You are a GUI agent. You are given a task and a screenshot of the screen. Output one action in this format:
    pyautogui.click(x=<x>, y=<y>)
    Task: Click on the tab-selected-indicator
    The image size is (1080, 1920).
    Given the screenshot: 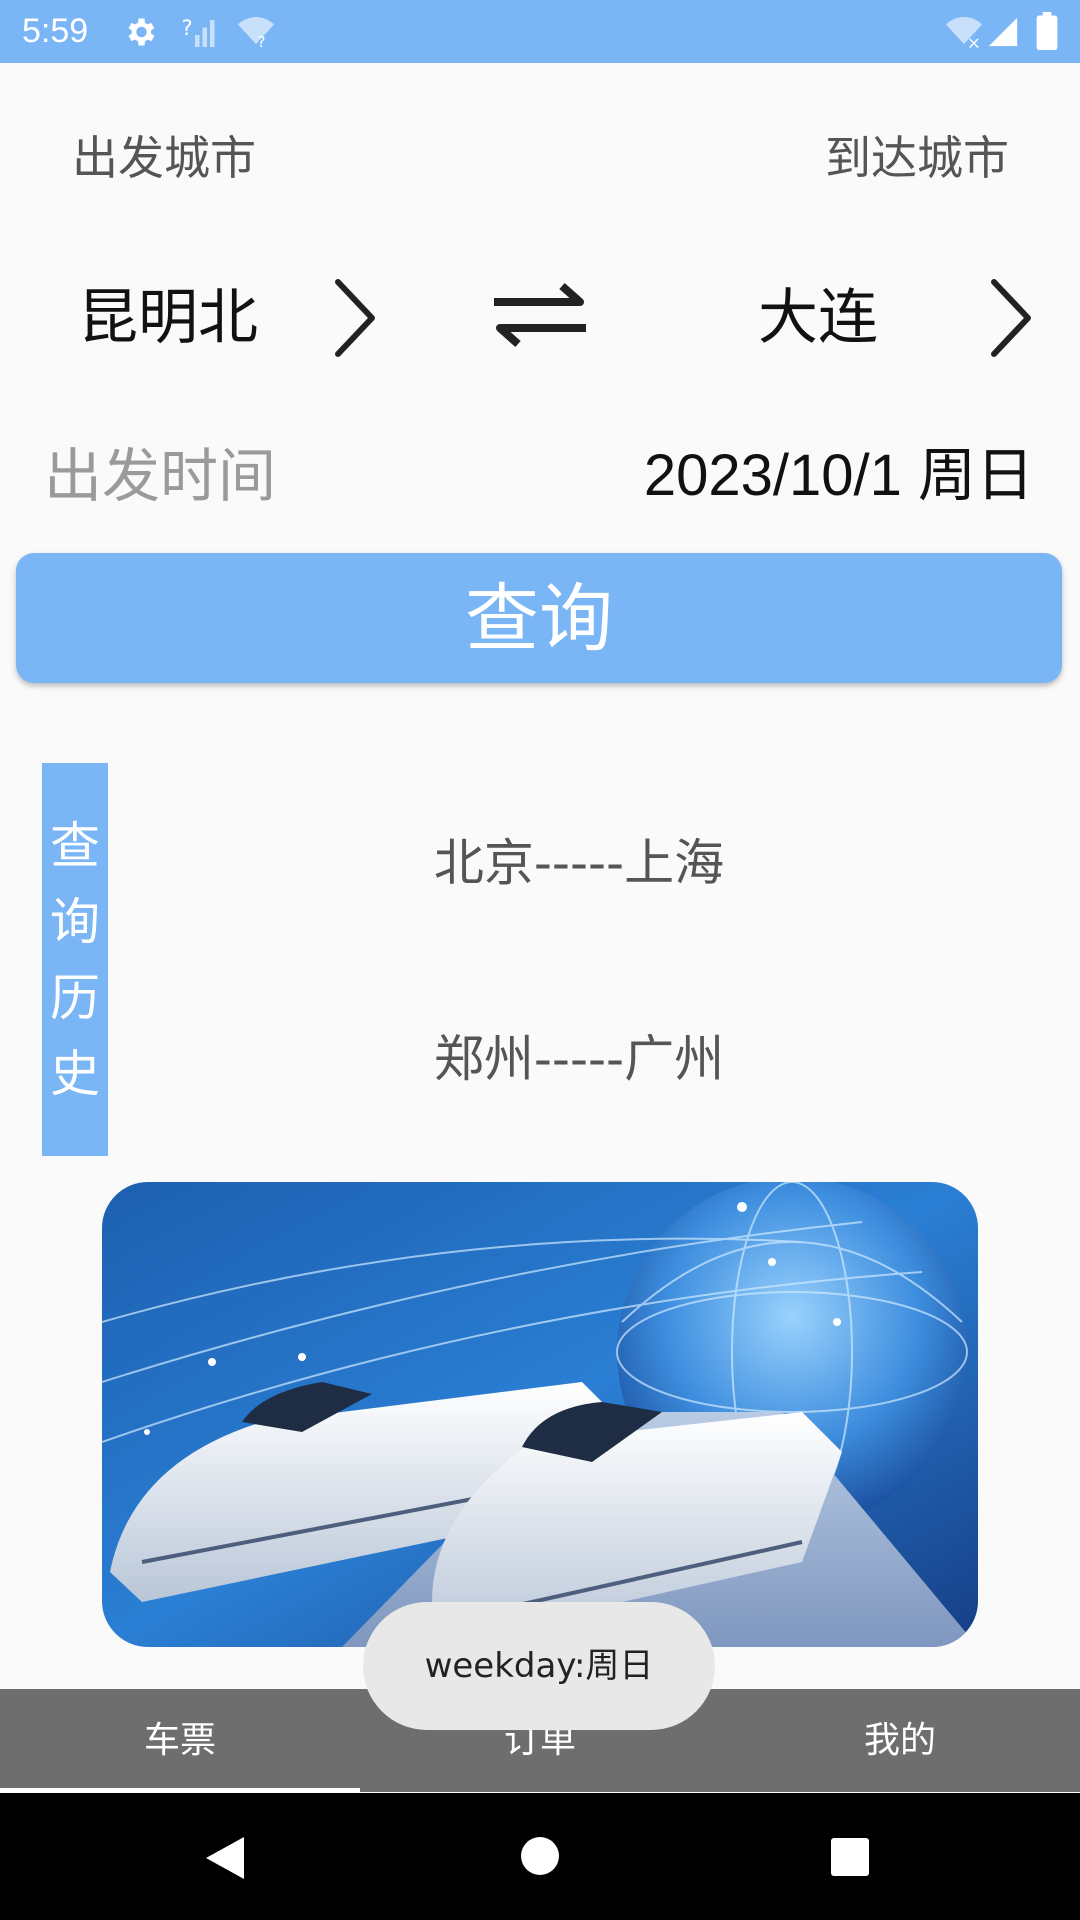 What is the action you would take?
    pyautogui.click(x=180, y=1790)
    